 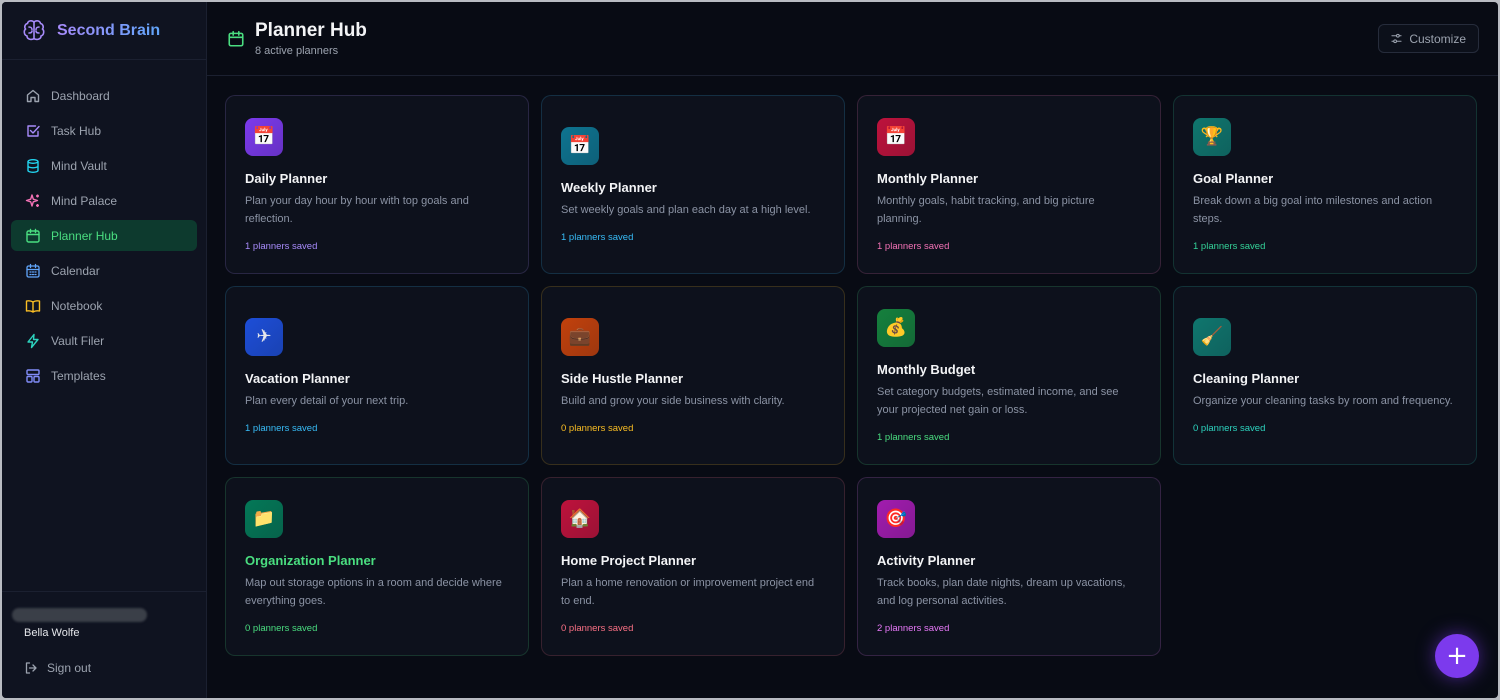 What do you see at coordinates (264, 336) in the screenshot?
I see `airplane-icon: ✈` at bounding box center [264, 336].